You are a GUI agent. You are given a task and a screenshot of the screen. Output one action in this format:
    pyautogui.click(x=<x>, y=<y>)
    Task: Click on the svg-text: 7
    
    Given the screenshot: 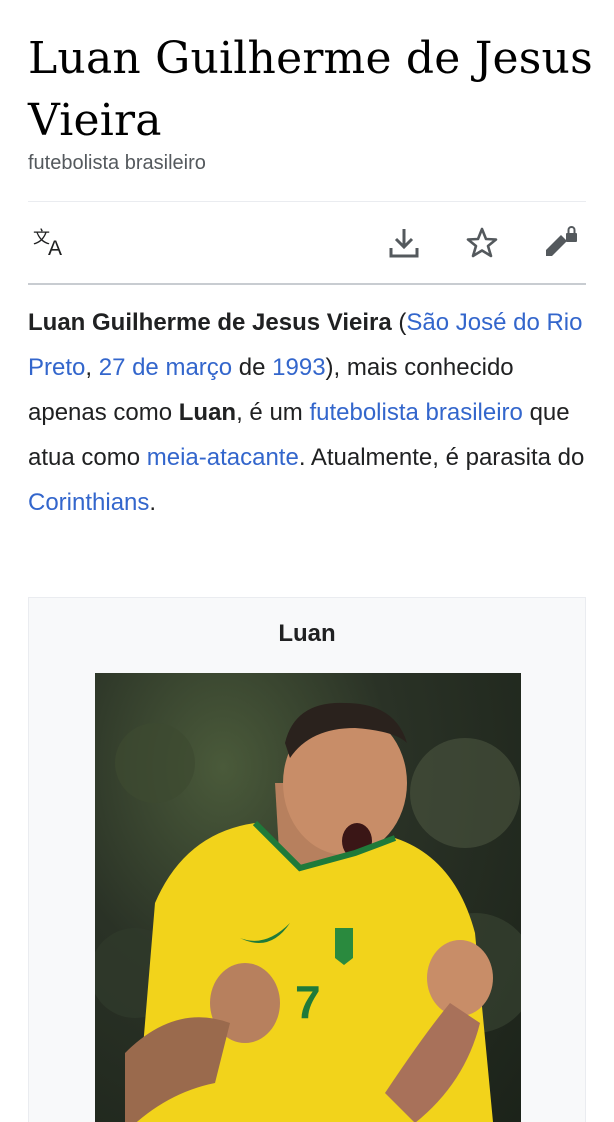 What is the action you would take?
    pyautogui.click(x=308, y=1002)
    